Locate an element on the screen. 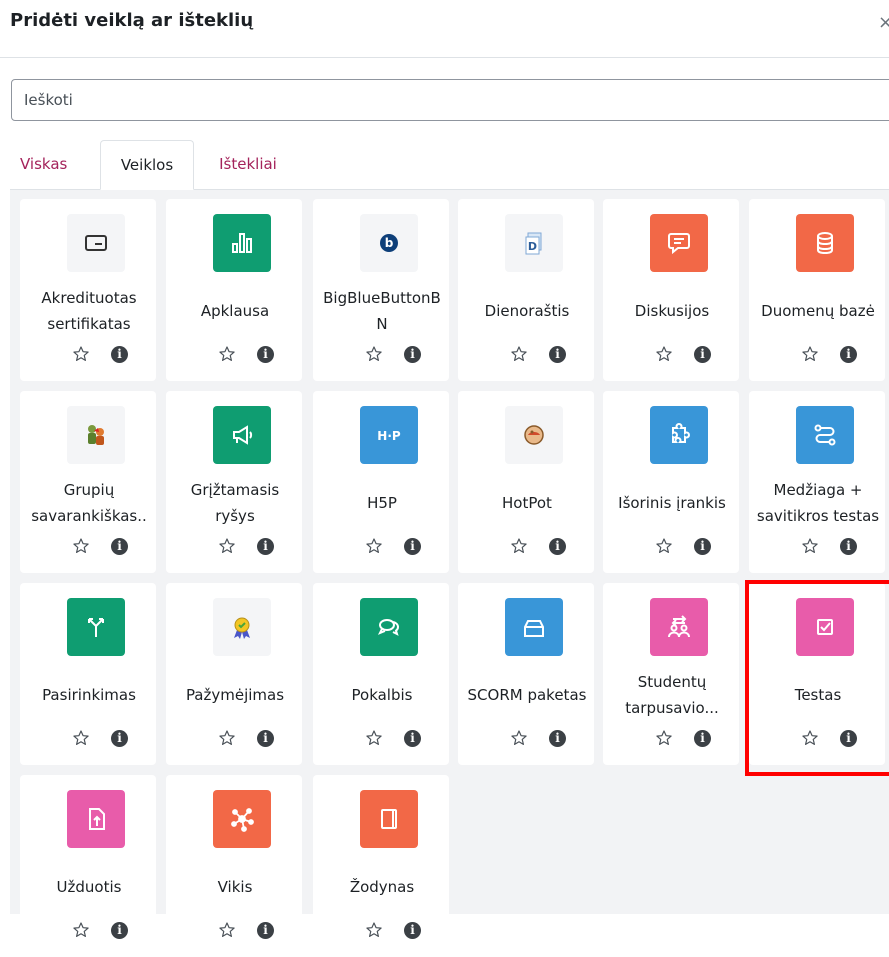 Image resolution: width=889 pixels, height=957 pixels. svg-text: D is located at coordinates (532, 246).